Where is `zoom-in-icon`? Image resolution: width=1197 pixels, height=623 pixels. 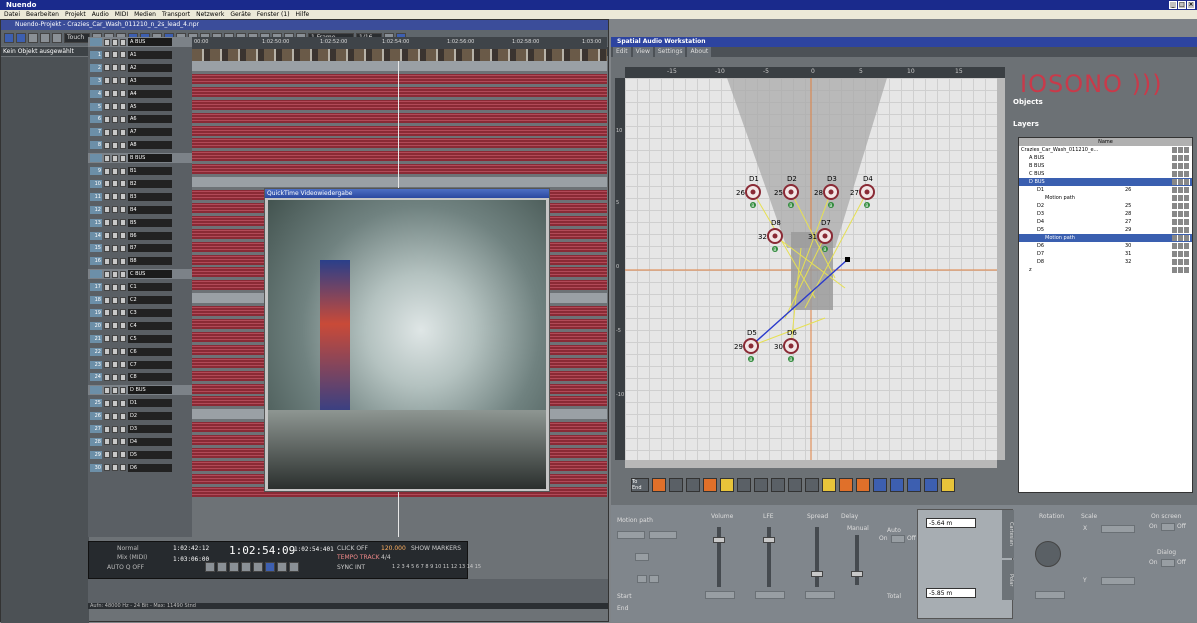 zoom-in-icon is located at coordinates (880, 485).